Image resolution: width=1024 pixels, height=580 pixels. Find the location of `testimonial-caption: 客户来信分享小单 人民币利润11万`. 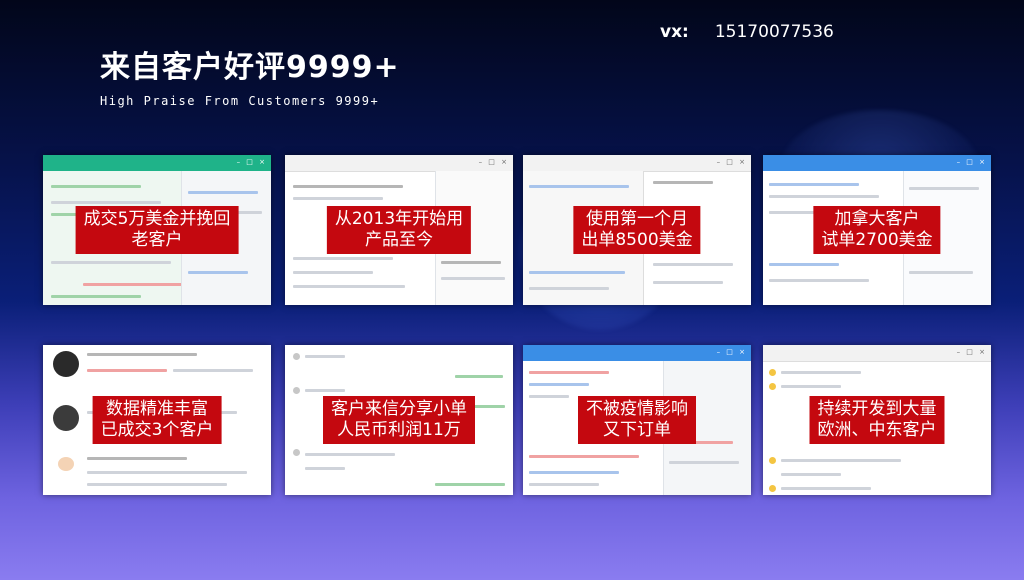

testimonial-caption: 客户来信分享小单 人民币利润11万 is located at coordinates (399, 420).